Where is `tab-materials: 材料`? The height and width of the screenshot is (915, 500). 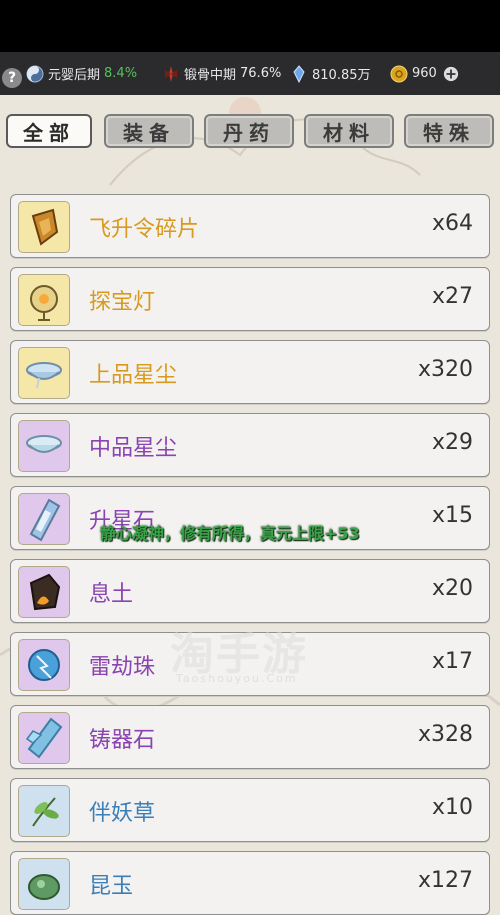 tab-materials: 材料 is located at coordinates (349, 131).